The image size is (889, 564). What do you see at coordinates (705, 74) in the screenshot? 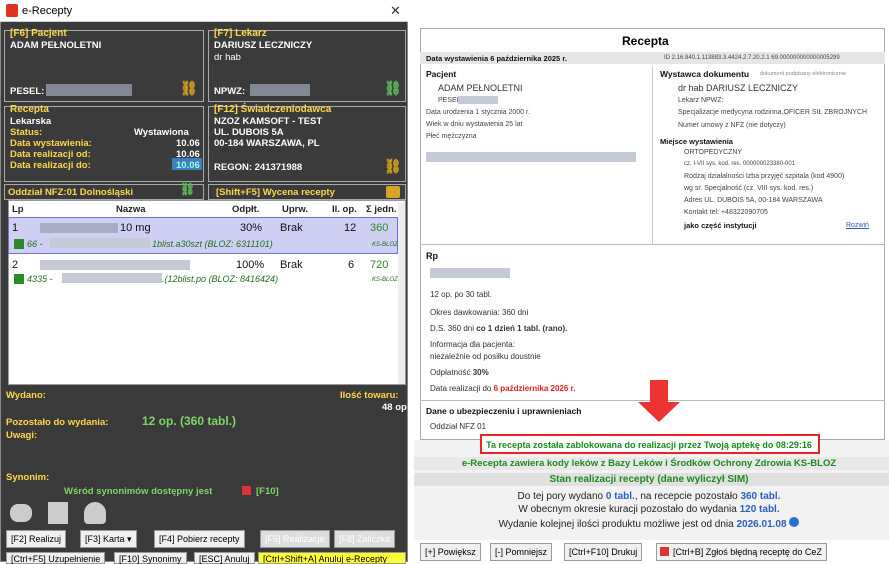
I see `issuer-heading: Wystawca dokumentu` at bounding box center [705, 74].